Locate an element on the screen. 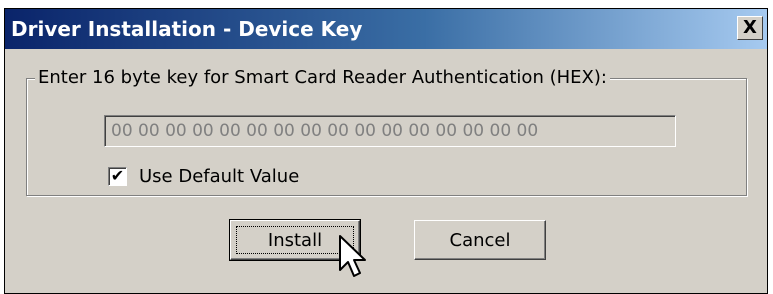 The image size is (773, 294). title-bar: Driver Installation - Device Key X is located at coordinates (386, 29).